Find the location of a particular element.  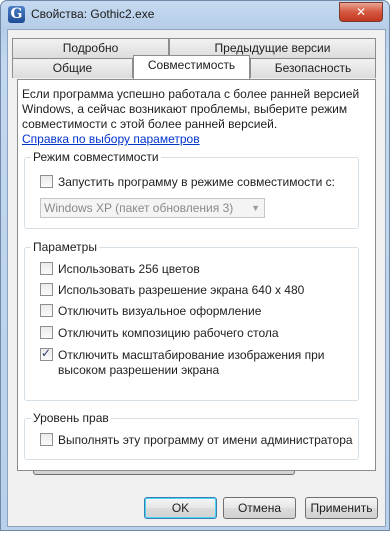

title-bar: G Свойства: Gothic2.exe ✕ is located at coordinates (195, 15).